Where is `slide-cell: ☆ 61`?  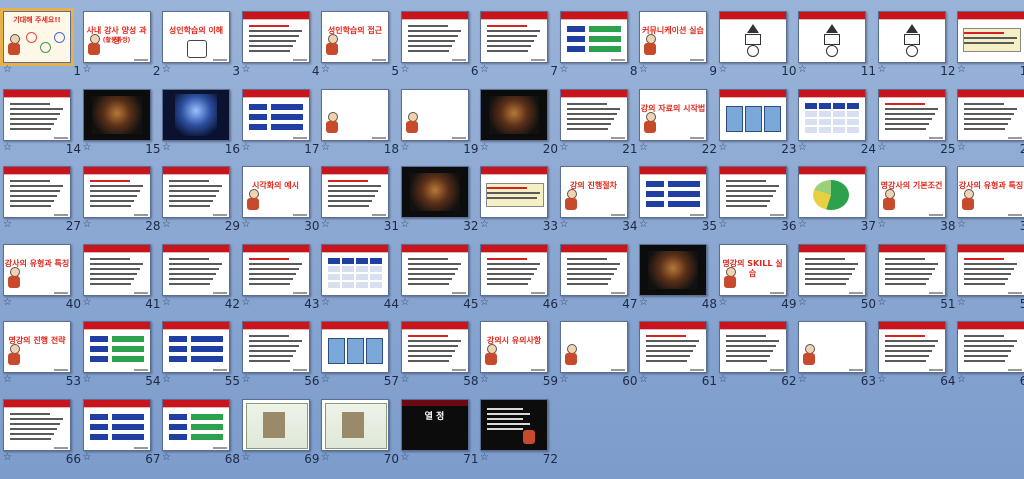 slide-cell: ☆ 61 is located at coordinates (677, 353).